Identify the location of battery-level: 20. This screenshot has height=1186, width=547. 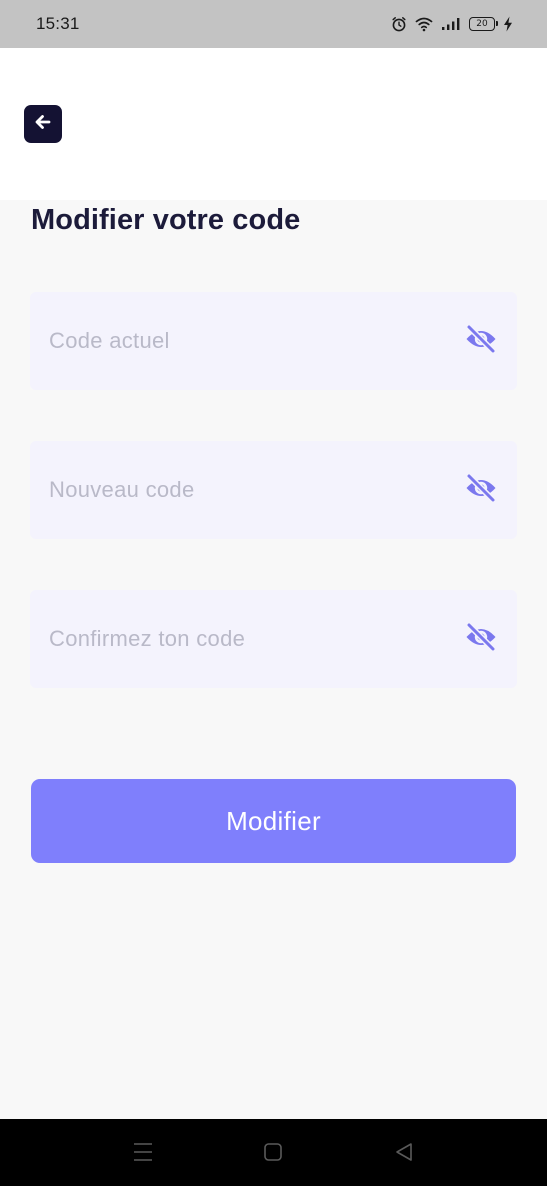
(482, 24).